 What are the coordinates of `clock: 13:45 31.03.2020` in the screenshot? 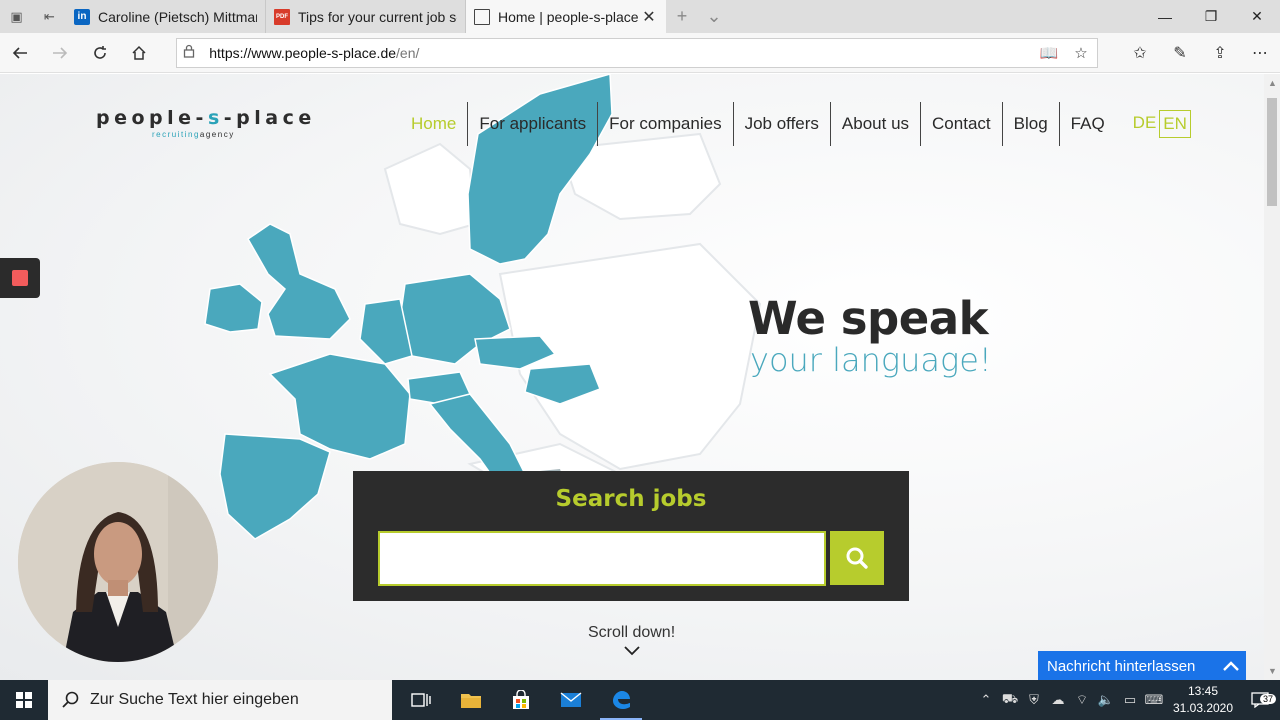 It's located at (1203, 700).